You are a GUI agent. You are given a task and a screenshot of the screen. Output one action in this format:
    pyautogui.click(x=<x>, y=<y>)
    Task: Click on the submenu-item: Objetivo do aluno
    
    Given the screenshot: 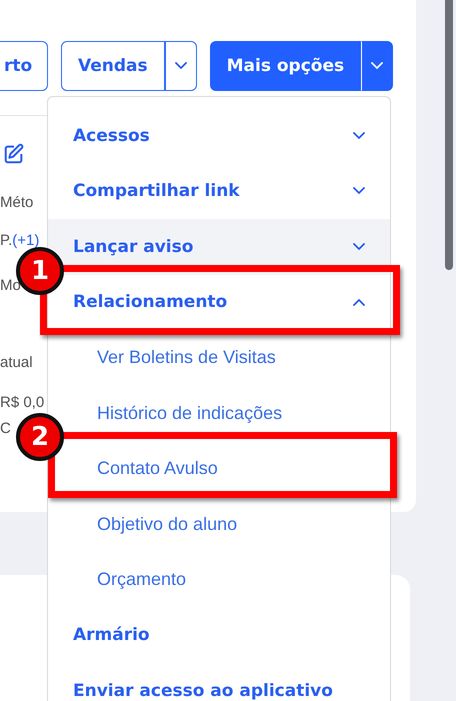 What is the action you would take?
    pyautogui.click(x=219, y=524)
    